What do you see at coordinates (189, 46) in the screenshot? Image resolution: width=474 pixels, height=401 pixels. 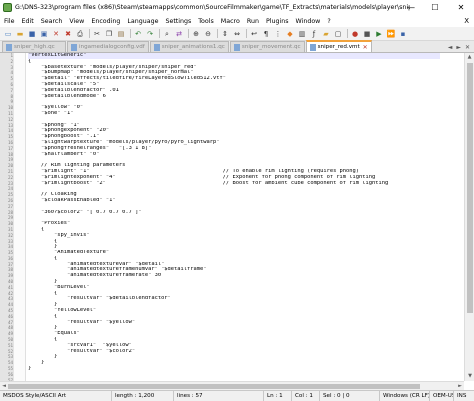 I see `tab-sniper-animations1: sniper_animations1.qc` at bounding box center [189, 46].